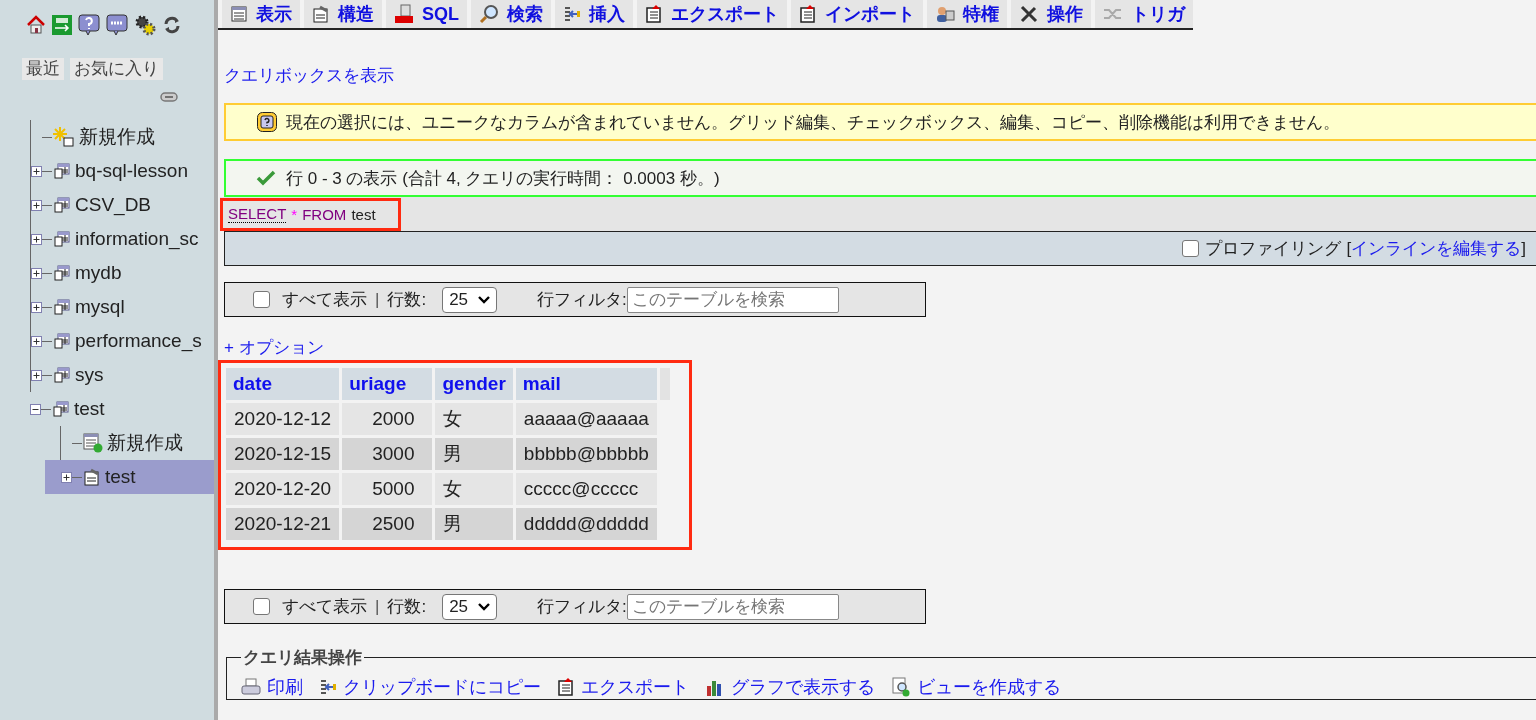 Image resolution: width=1536 pixels, height=720 pixels. Describe the element at coordinates (857, 14) in the screenshot. I see `tab: インポート` at that location.